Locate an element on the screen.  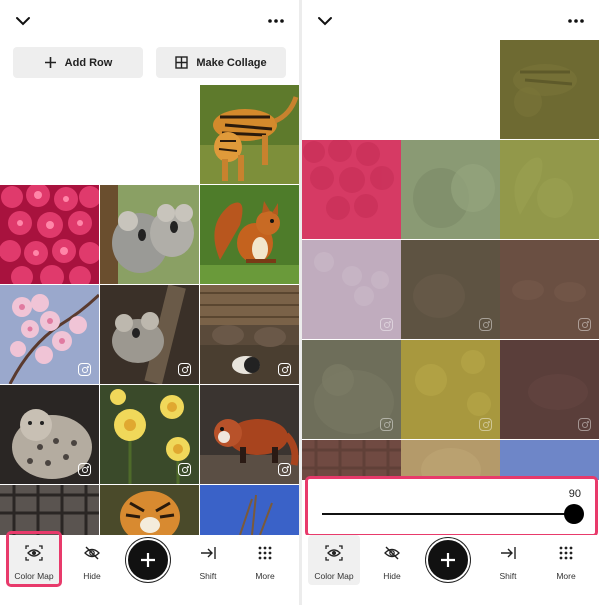
color-tile-daffodils is located at coordinates (450, 389).